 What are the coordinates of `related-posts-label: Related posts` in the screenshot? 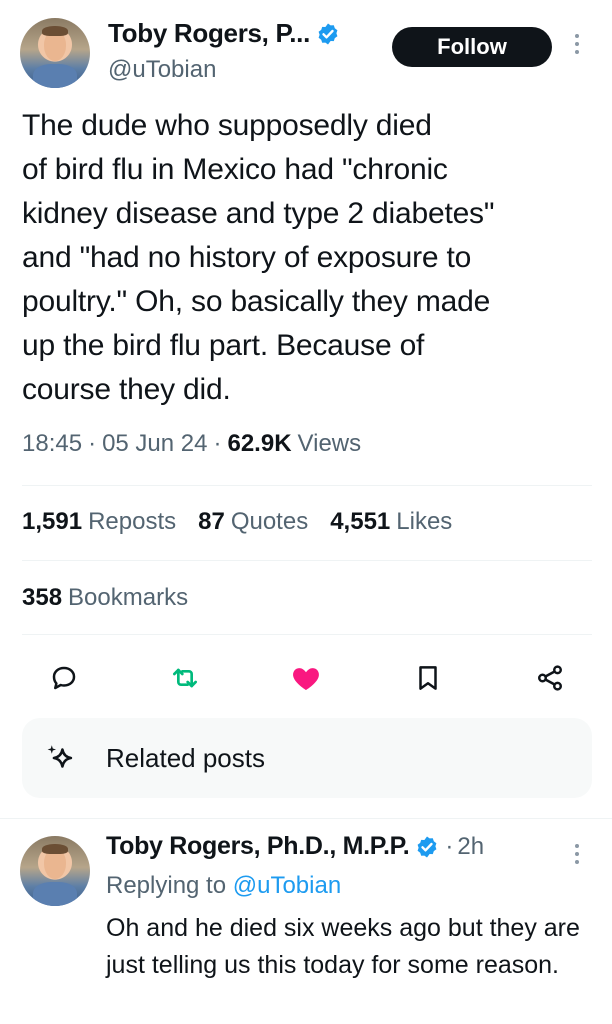 It's located at (185, 757).